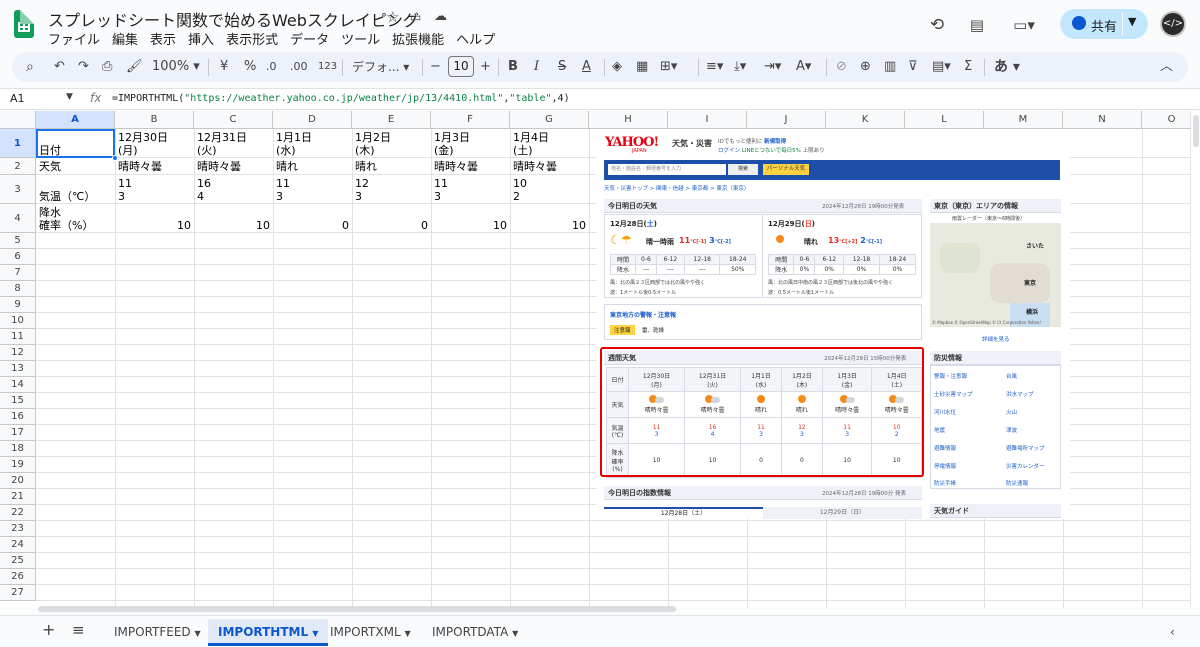  What do you see at coordinates (1011, 376) in the screenshot?
I see `bousai-link: 台風` at bounding box center [1011, 376].